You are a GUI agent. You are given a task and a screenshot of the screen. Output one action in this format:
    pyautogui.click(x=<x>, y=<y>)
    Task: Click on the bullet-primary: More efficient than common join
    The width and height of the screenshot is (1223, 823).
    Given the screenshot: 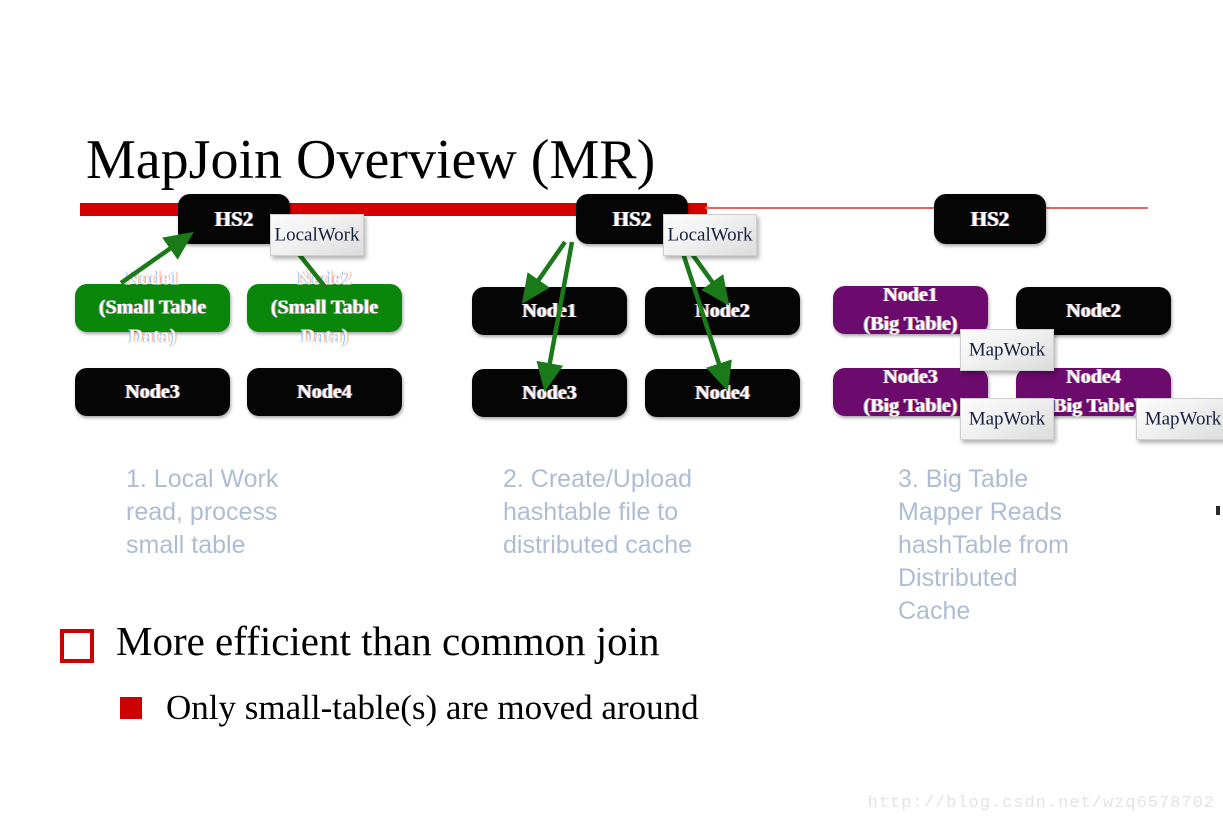 What is the action you would take?
    pyautogui.click(x=360, y=641)
    